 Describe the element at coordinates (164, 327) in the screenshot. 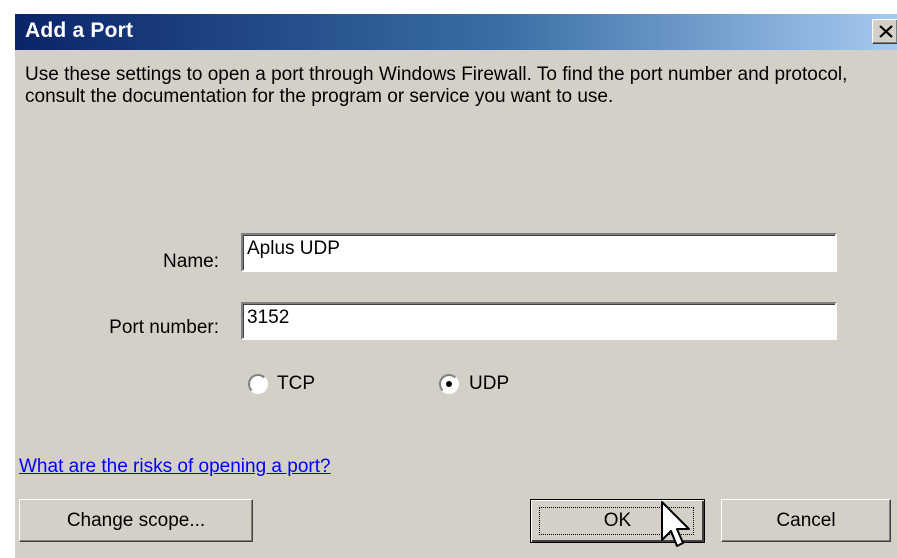

I see `port-number-label: Port number:` at that location.